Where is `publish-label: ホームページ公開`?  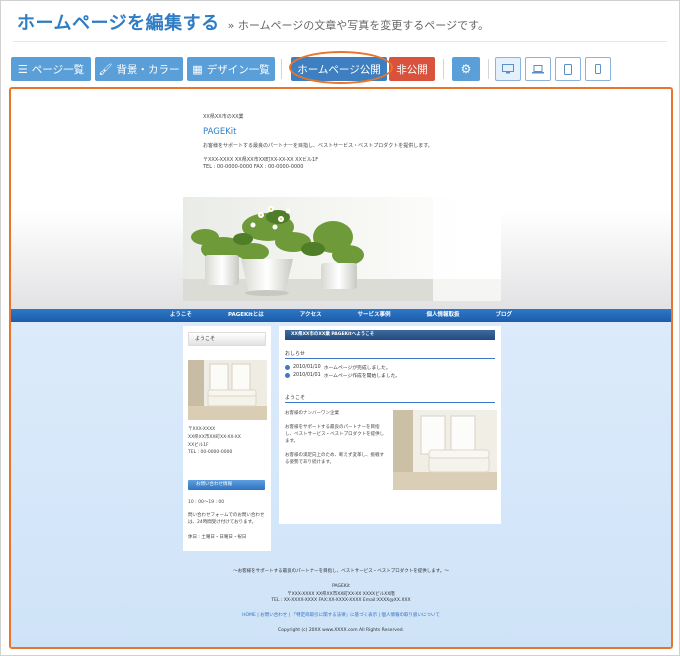 publish-label: ホームページ公開 is located at coordinates (339, 69).